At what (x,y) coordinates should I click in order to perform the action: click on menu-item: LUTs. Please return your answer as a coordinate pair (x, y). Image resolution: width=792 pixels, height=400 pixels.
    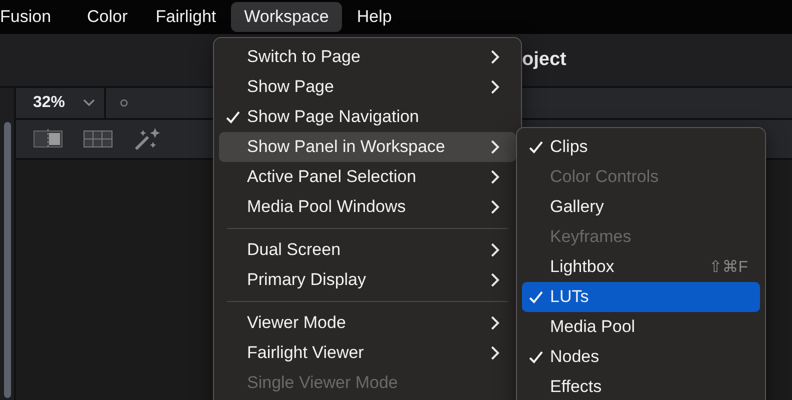
    Looking at the image, I should click on (641, 297).